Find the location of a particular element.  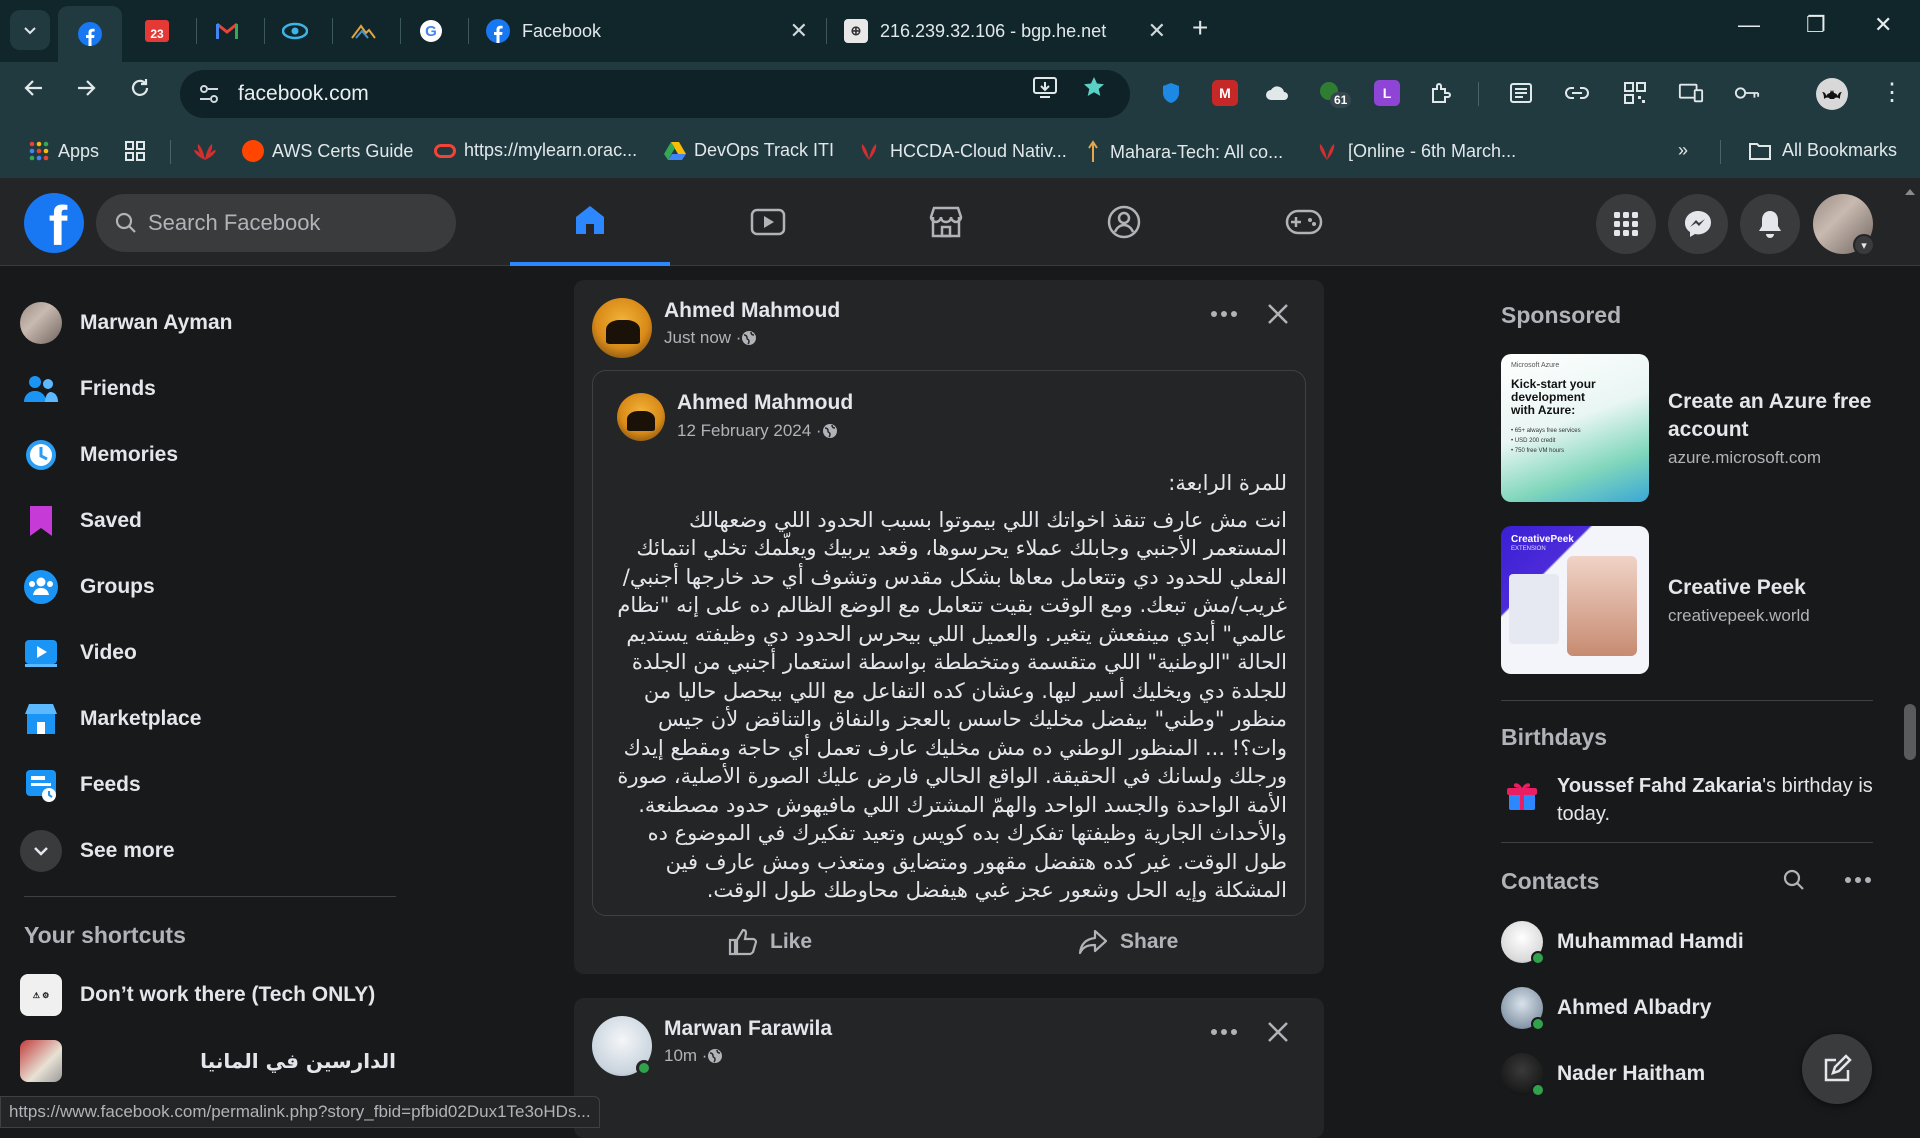

scroll-up-arrow-icon is located at coordinates (1910, 192).